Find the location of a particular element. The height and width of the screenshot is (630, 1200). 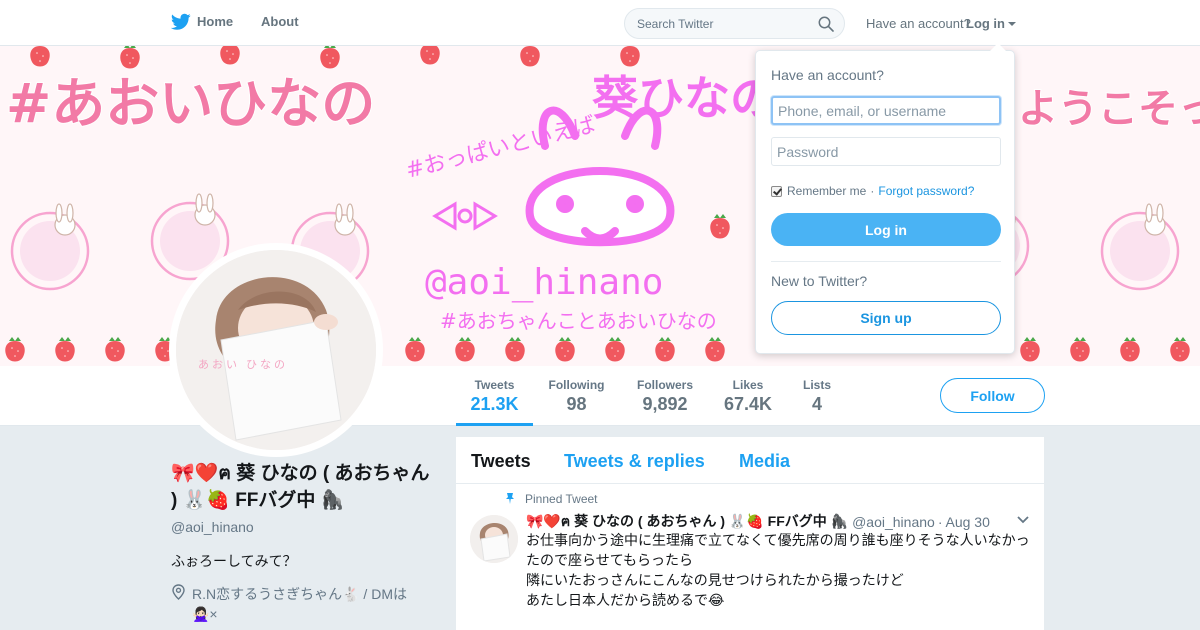

tweet-text-line: 隣にいたおっさんにこんなの見せつけられたから撮ったけど is located at coordinates (715, 580).